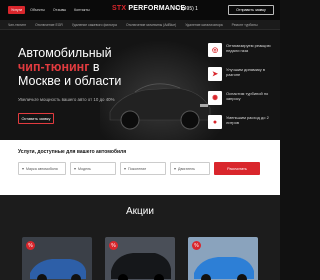  What do you see at coordinates (140, 211) in the screenshot?
I see `promos-title: Акции` at bounding box center [140, 211].